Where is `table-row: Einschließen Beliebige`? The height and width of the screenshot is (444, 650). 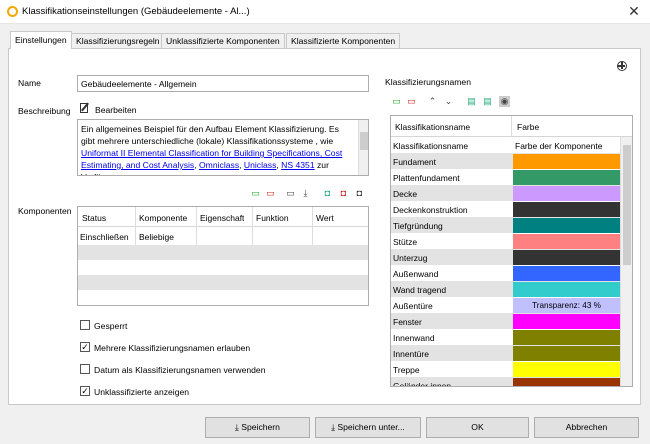
table-row: Einschließen Beliebige is located at coordinates (223, 236).